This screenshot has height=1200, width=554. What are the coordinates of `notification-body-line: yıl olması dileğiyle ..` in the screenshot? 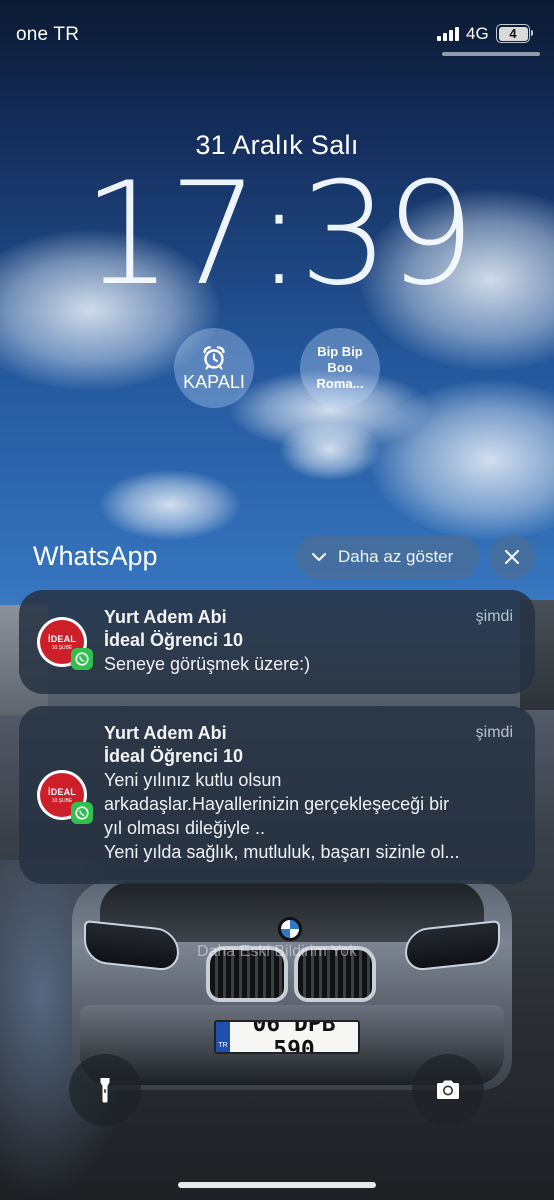 It's located at (185, 828).